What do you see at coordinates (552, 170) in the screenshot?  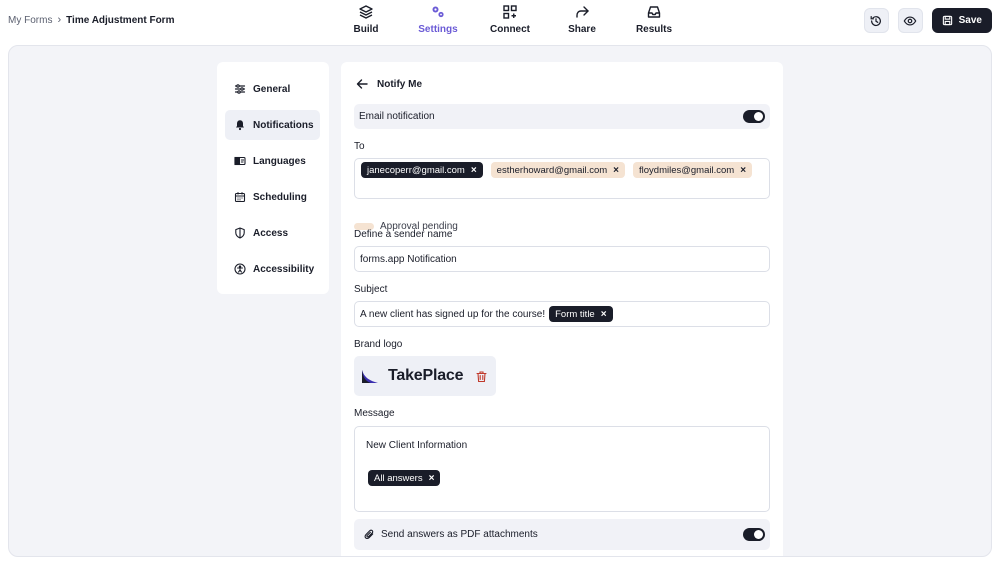 I see `recipient-email: estherhoward@gmail.com` at bounding box center [552, 170].